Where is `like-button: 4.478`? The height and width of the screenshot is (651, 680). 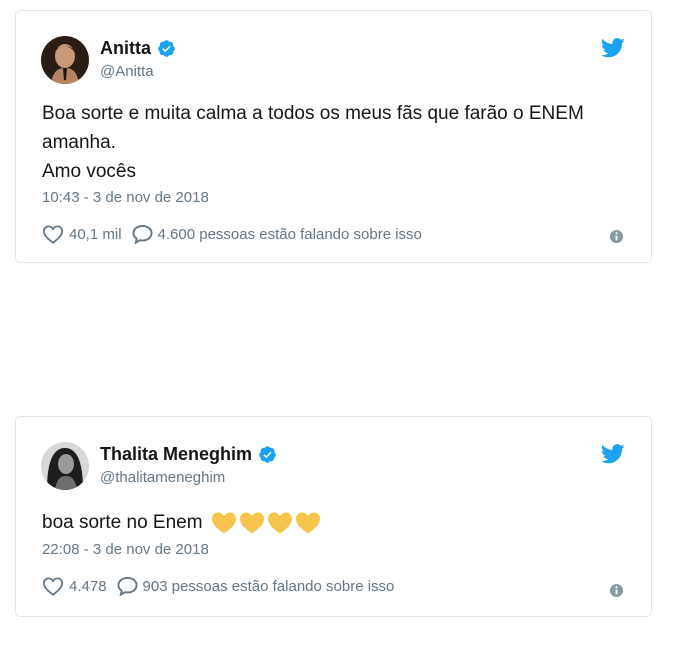 like-button: 4.478 is located at coordinates (74, 586).